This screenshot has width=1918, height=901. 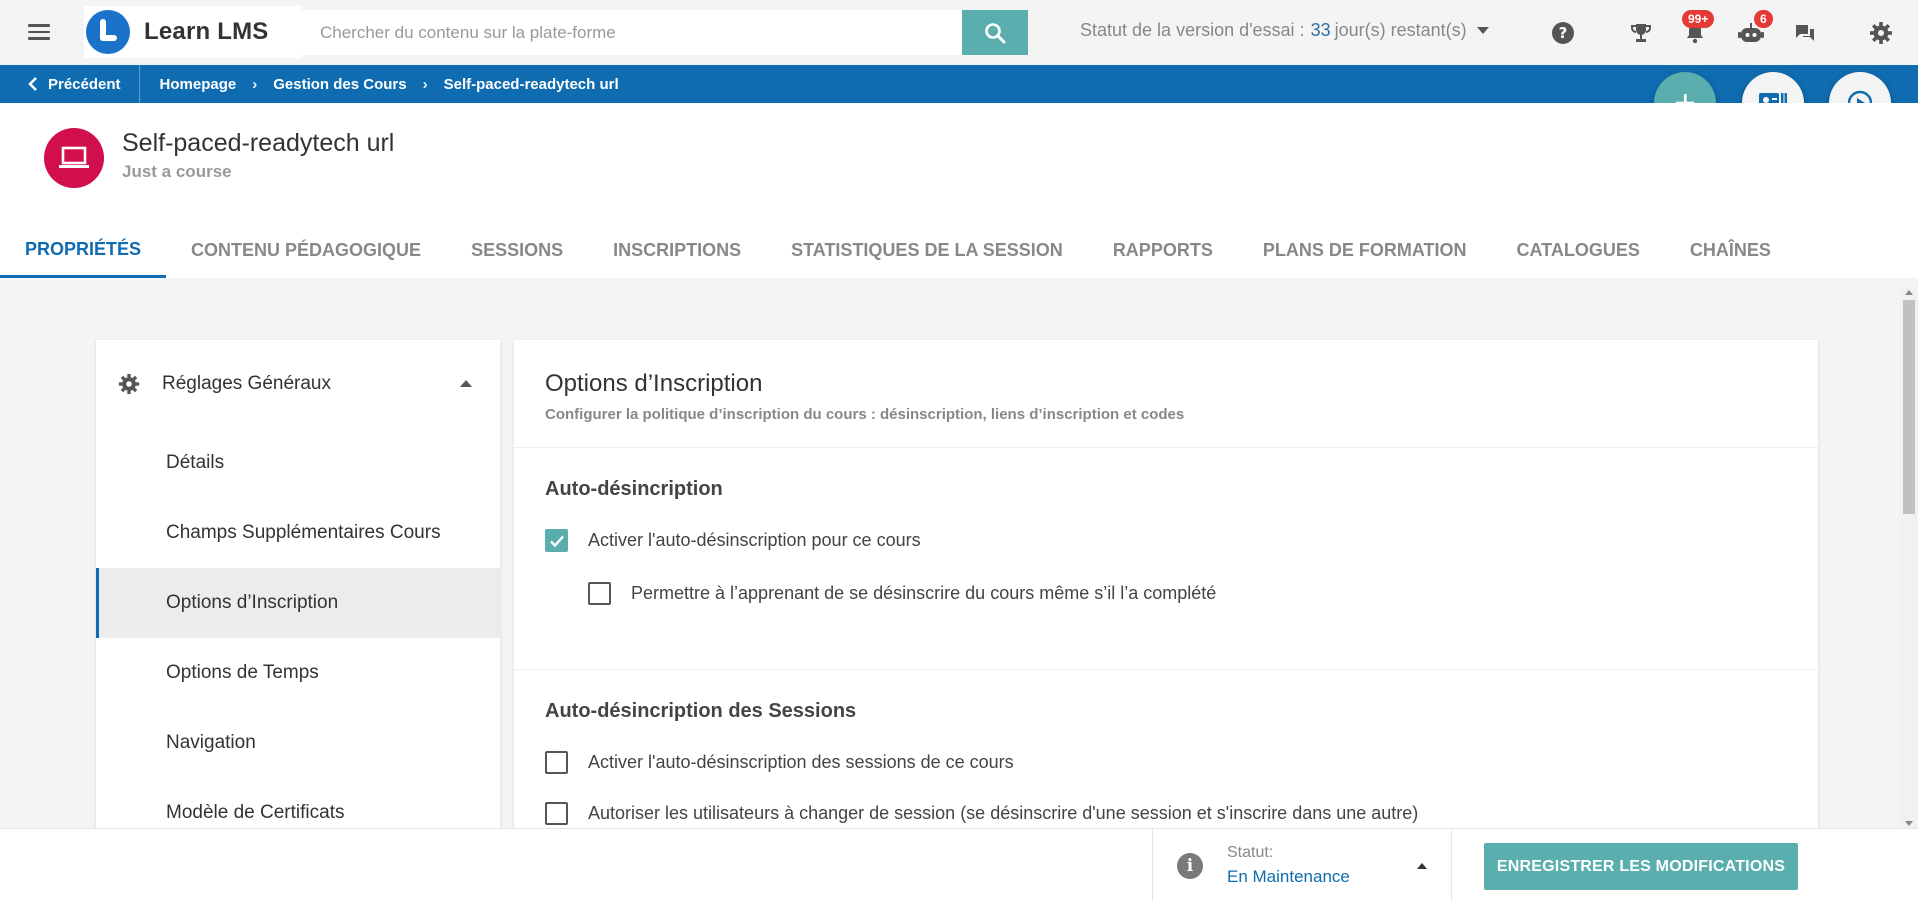 I want to click on vertical-scrollbar, so click(x=1909, y=558).